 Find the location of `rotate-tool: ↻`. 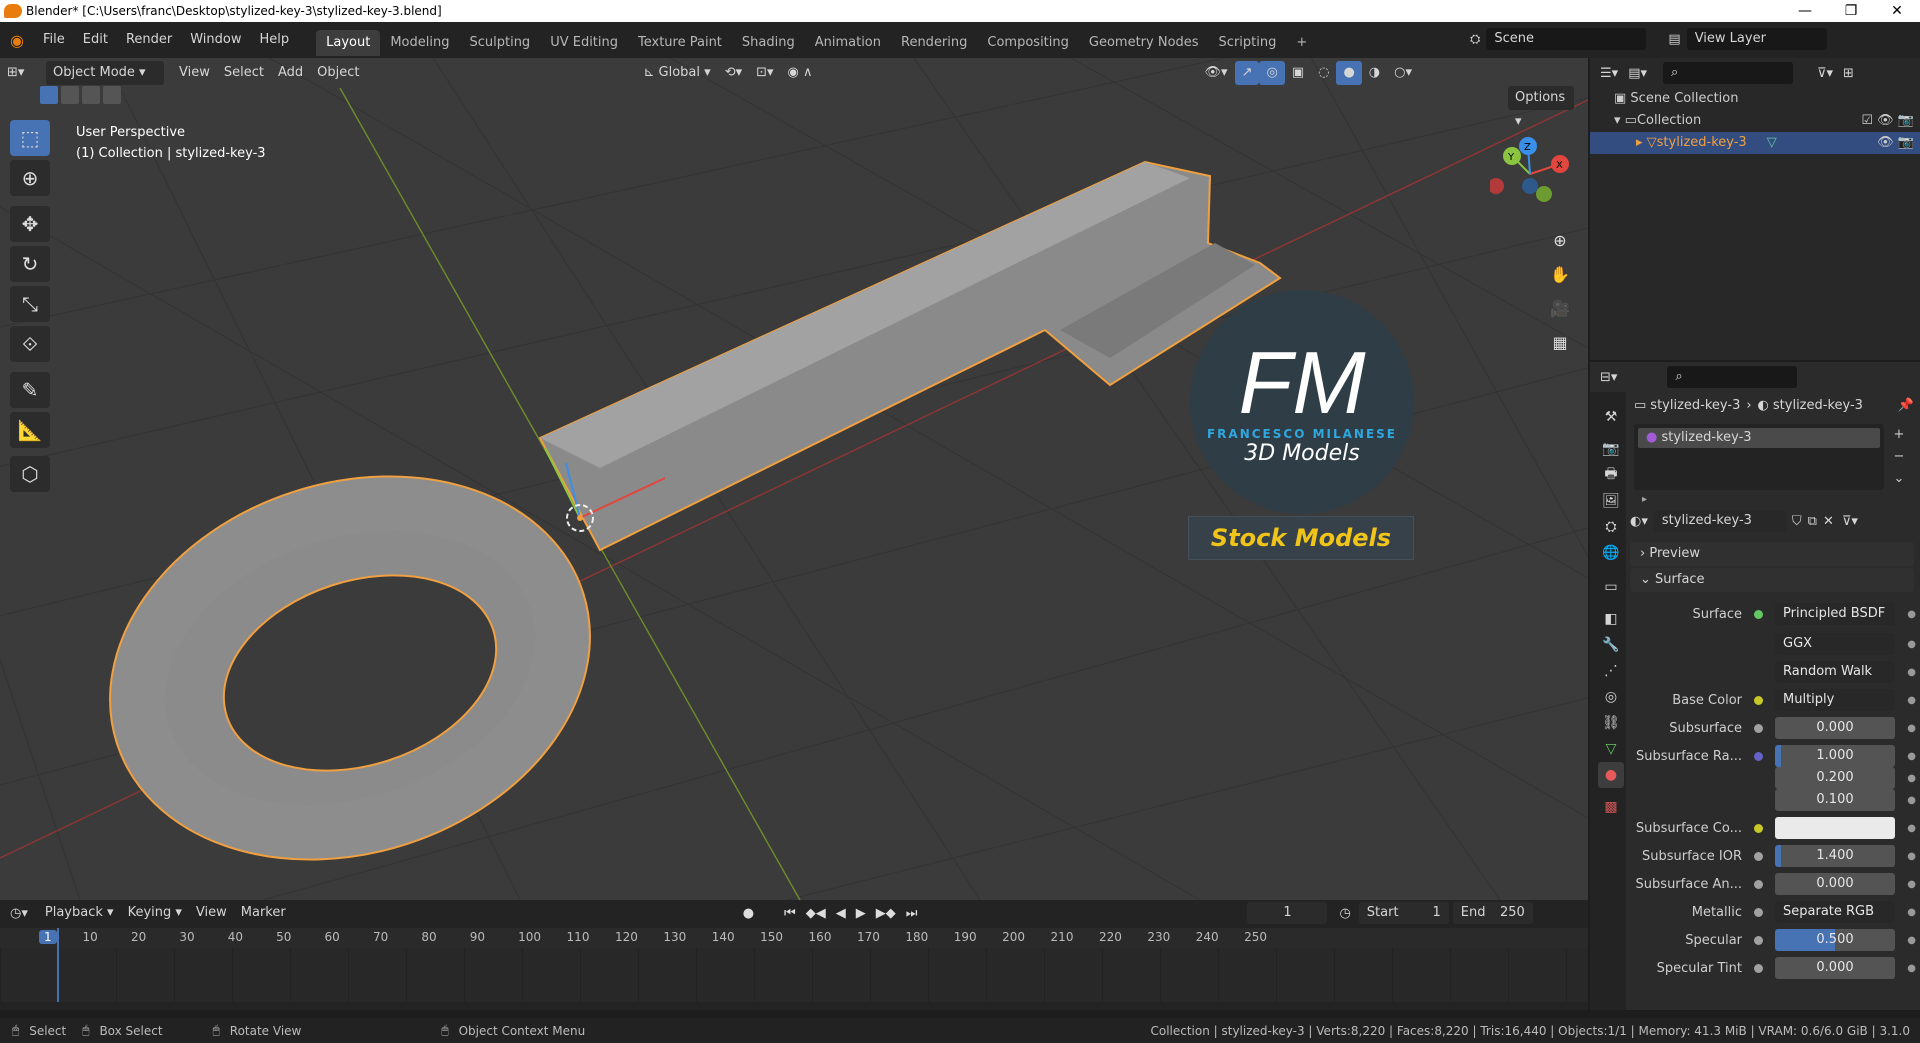

rotate-tool: ↻ is located at coordinates (30, 264).